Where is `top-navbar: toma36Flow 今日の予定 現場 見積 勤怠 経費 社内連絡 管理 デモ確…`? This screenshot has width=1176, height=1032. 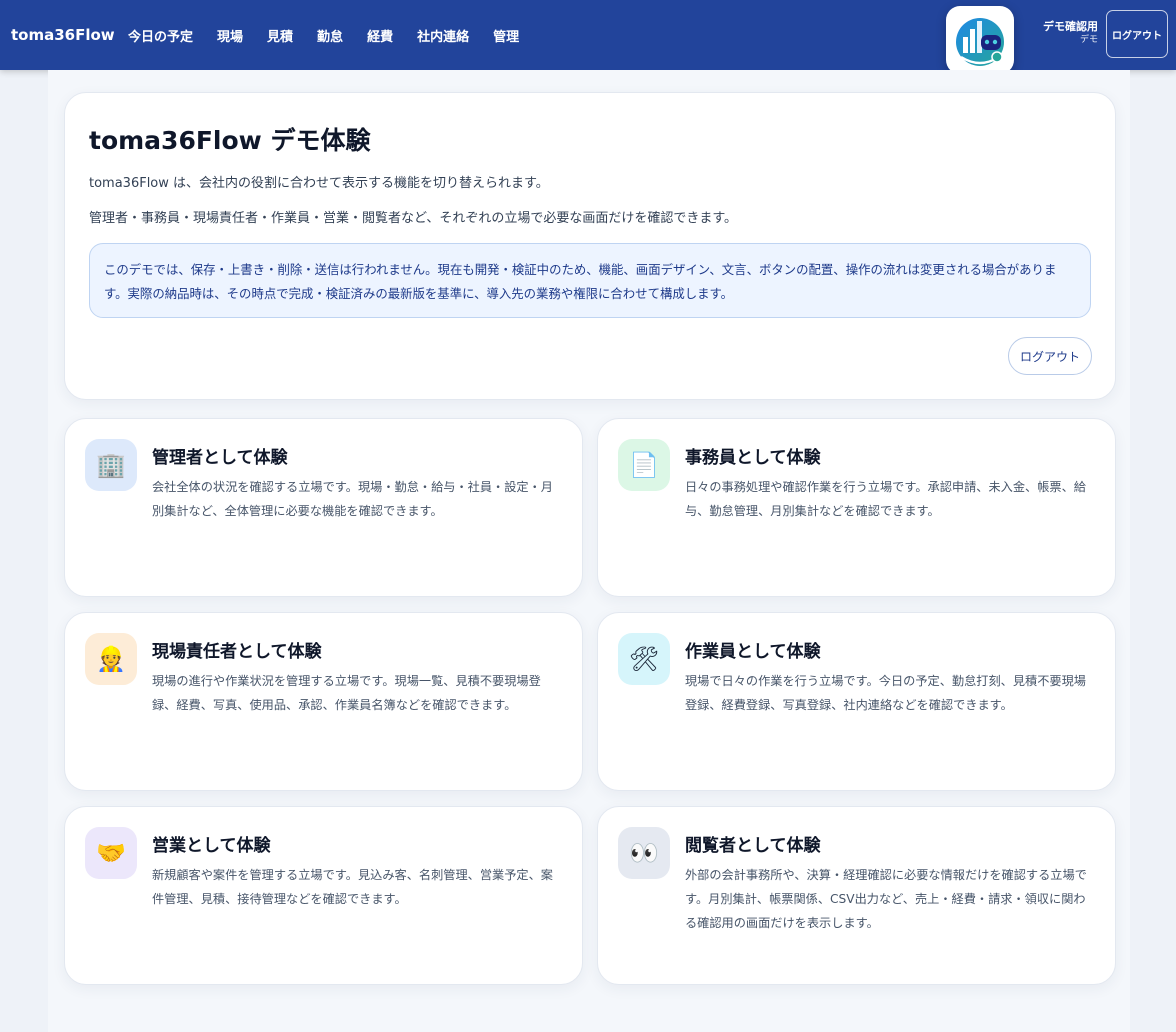 top-navbar: toma36Flow 今日の予定 現場 見積 勤怠 経費 社内連絡 管理 デモ確… is located at coordinates (588, 37).